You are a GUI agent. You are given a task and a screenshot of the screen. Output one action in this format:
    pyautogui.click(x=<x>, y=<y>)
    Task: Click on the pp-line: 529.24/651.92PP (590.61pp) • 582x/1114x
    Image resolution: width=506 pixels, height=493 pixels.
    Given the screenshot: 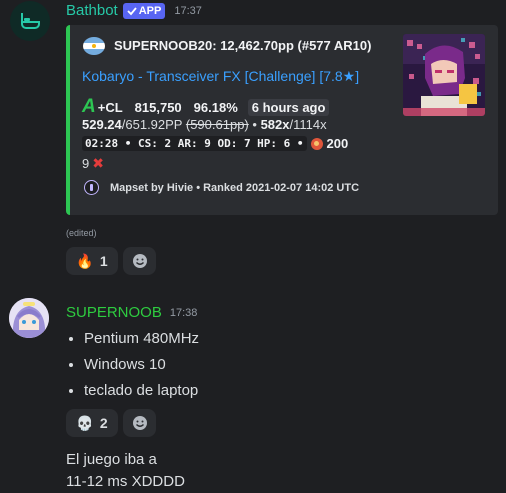 What is the action you would take?
    pyautogui.click(x=204, y=124)
    